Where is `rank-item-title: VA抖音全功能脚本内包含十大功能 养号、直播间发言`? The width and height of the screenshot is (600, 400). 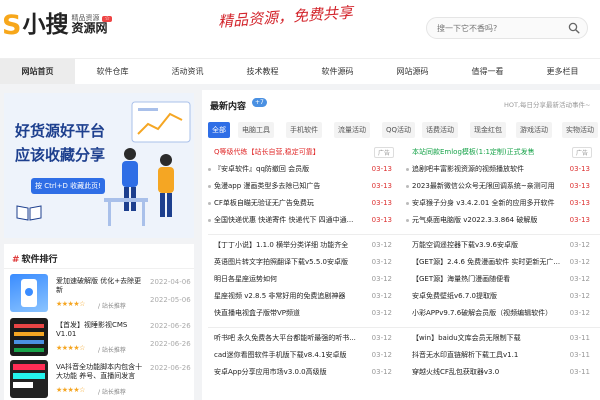 rank-item-title: VA抖音全功能脚本内包含十大功能 养号、直播间发言 is located at coordinates (99, 372).